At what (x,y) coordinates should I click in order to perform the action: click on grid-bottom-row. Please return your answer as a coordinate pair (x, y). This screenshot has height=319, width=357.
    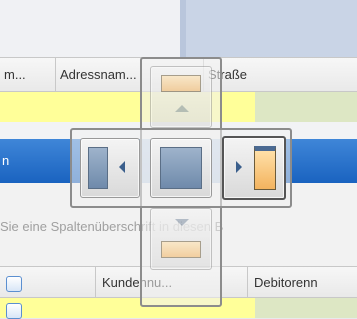
    Looking at the image, I should click on (178, 308).